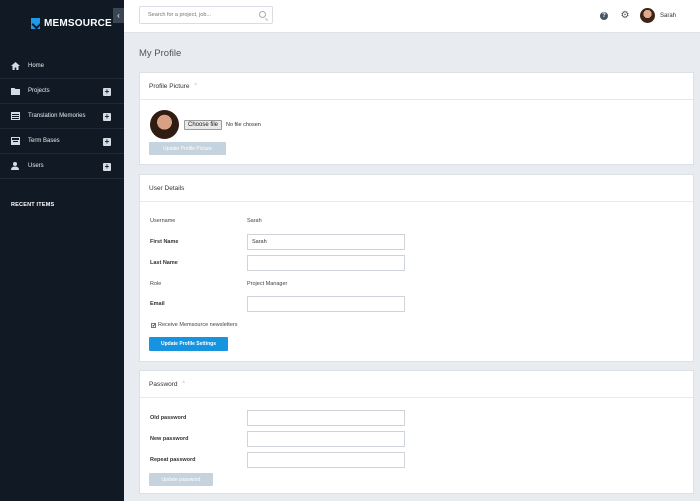 The width and height of the screenshot is (700, 501). What do you see at coordinates (187, 148) in the screenshot?
I see `update-profile-picture-button: Update Profile Picture` at bounding box center [187, 148].